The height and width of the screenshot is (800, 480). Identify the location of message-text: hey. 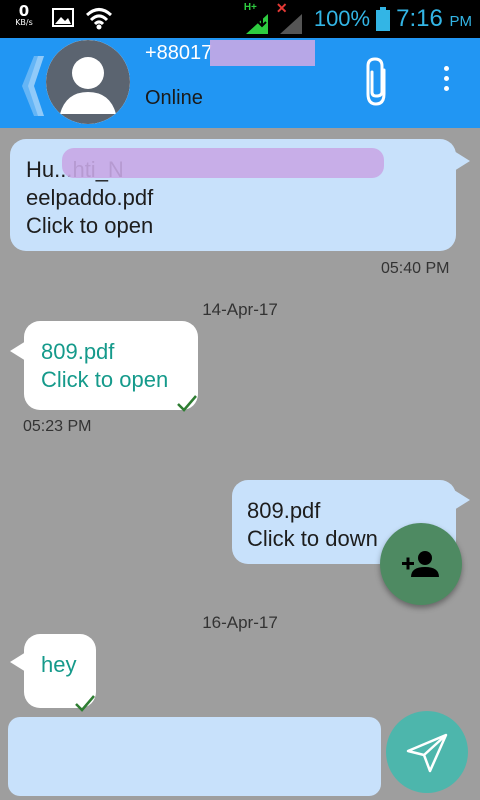
(59, 664).